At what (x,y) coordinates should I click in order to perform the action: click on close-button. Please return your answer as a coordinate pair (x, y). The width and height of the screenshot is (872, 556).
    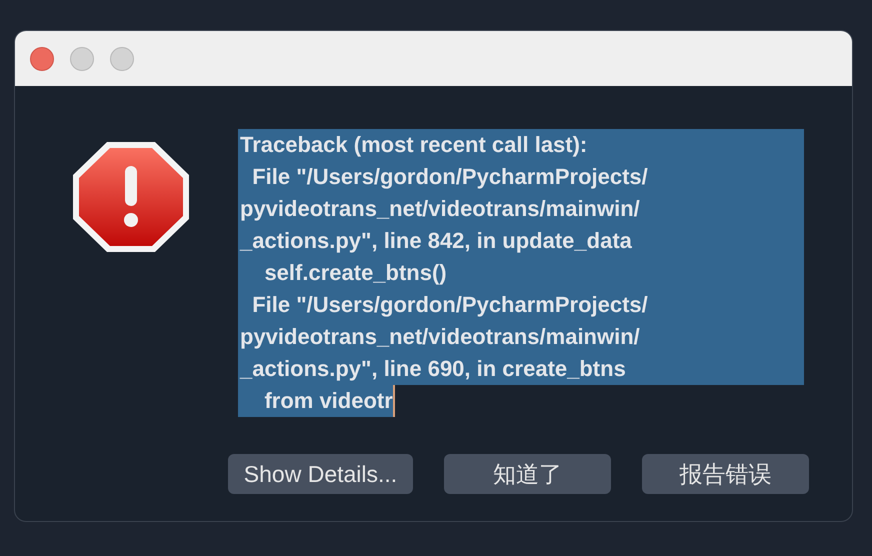
    Looking at the image, I should click on (42, 58).